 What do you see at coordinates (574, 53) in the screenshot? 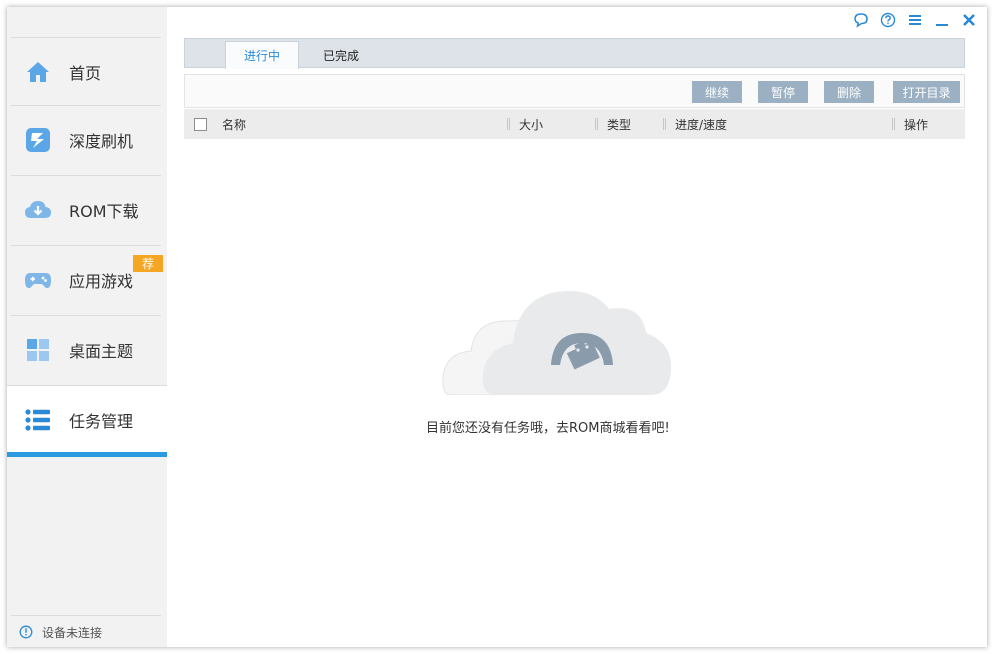
I see `task-tabs: 进行中 已完成` at bounding box center [574, 53].